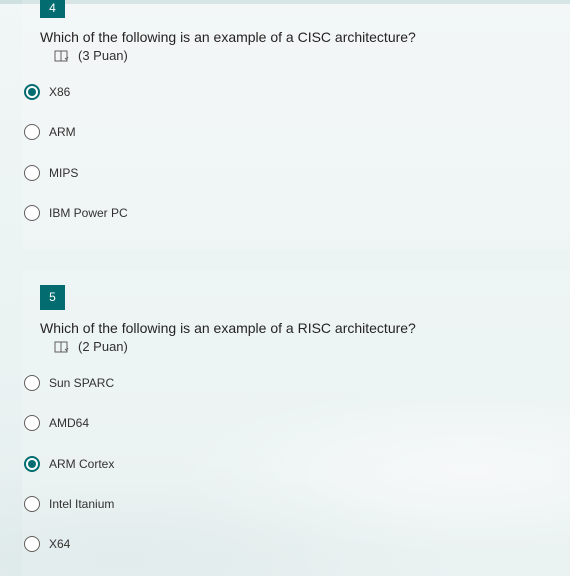  What do you see at coordinates (47, 92) in the screenshot?
I see `option-x86: X86` at bounding box center [47, 92].